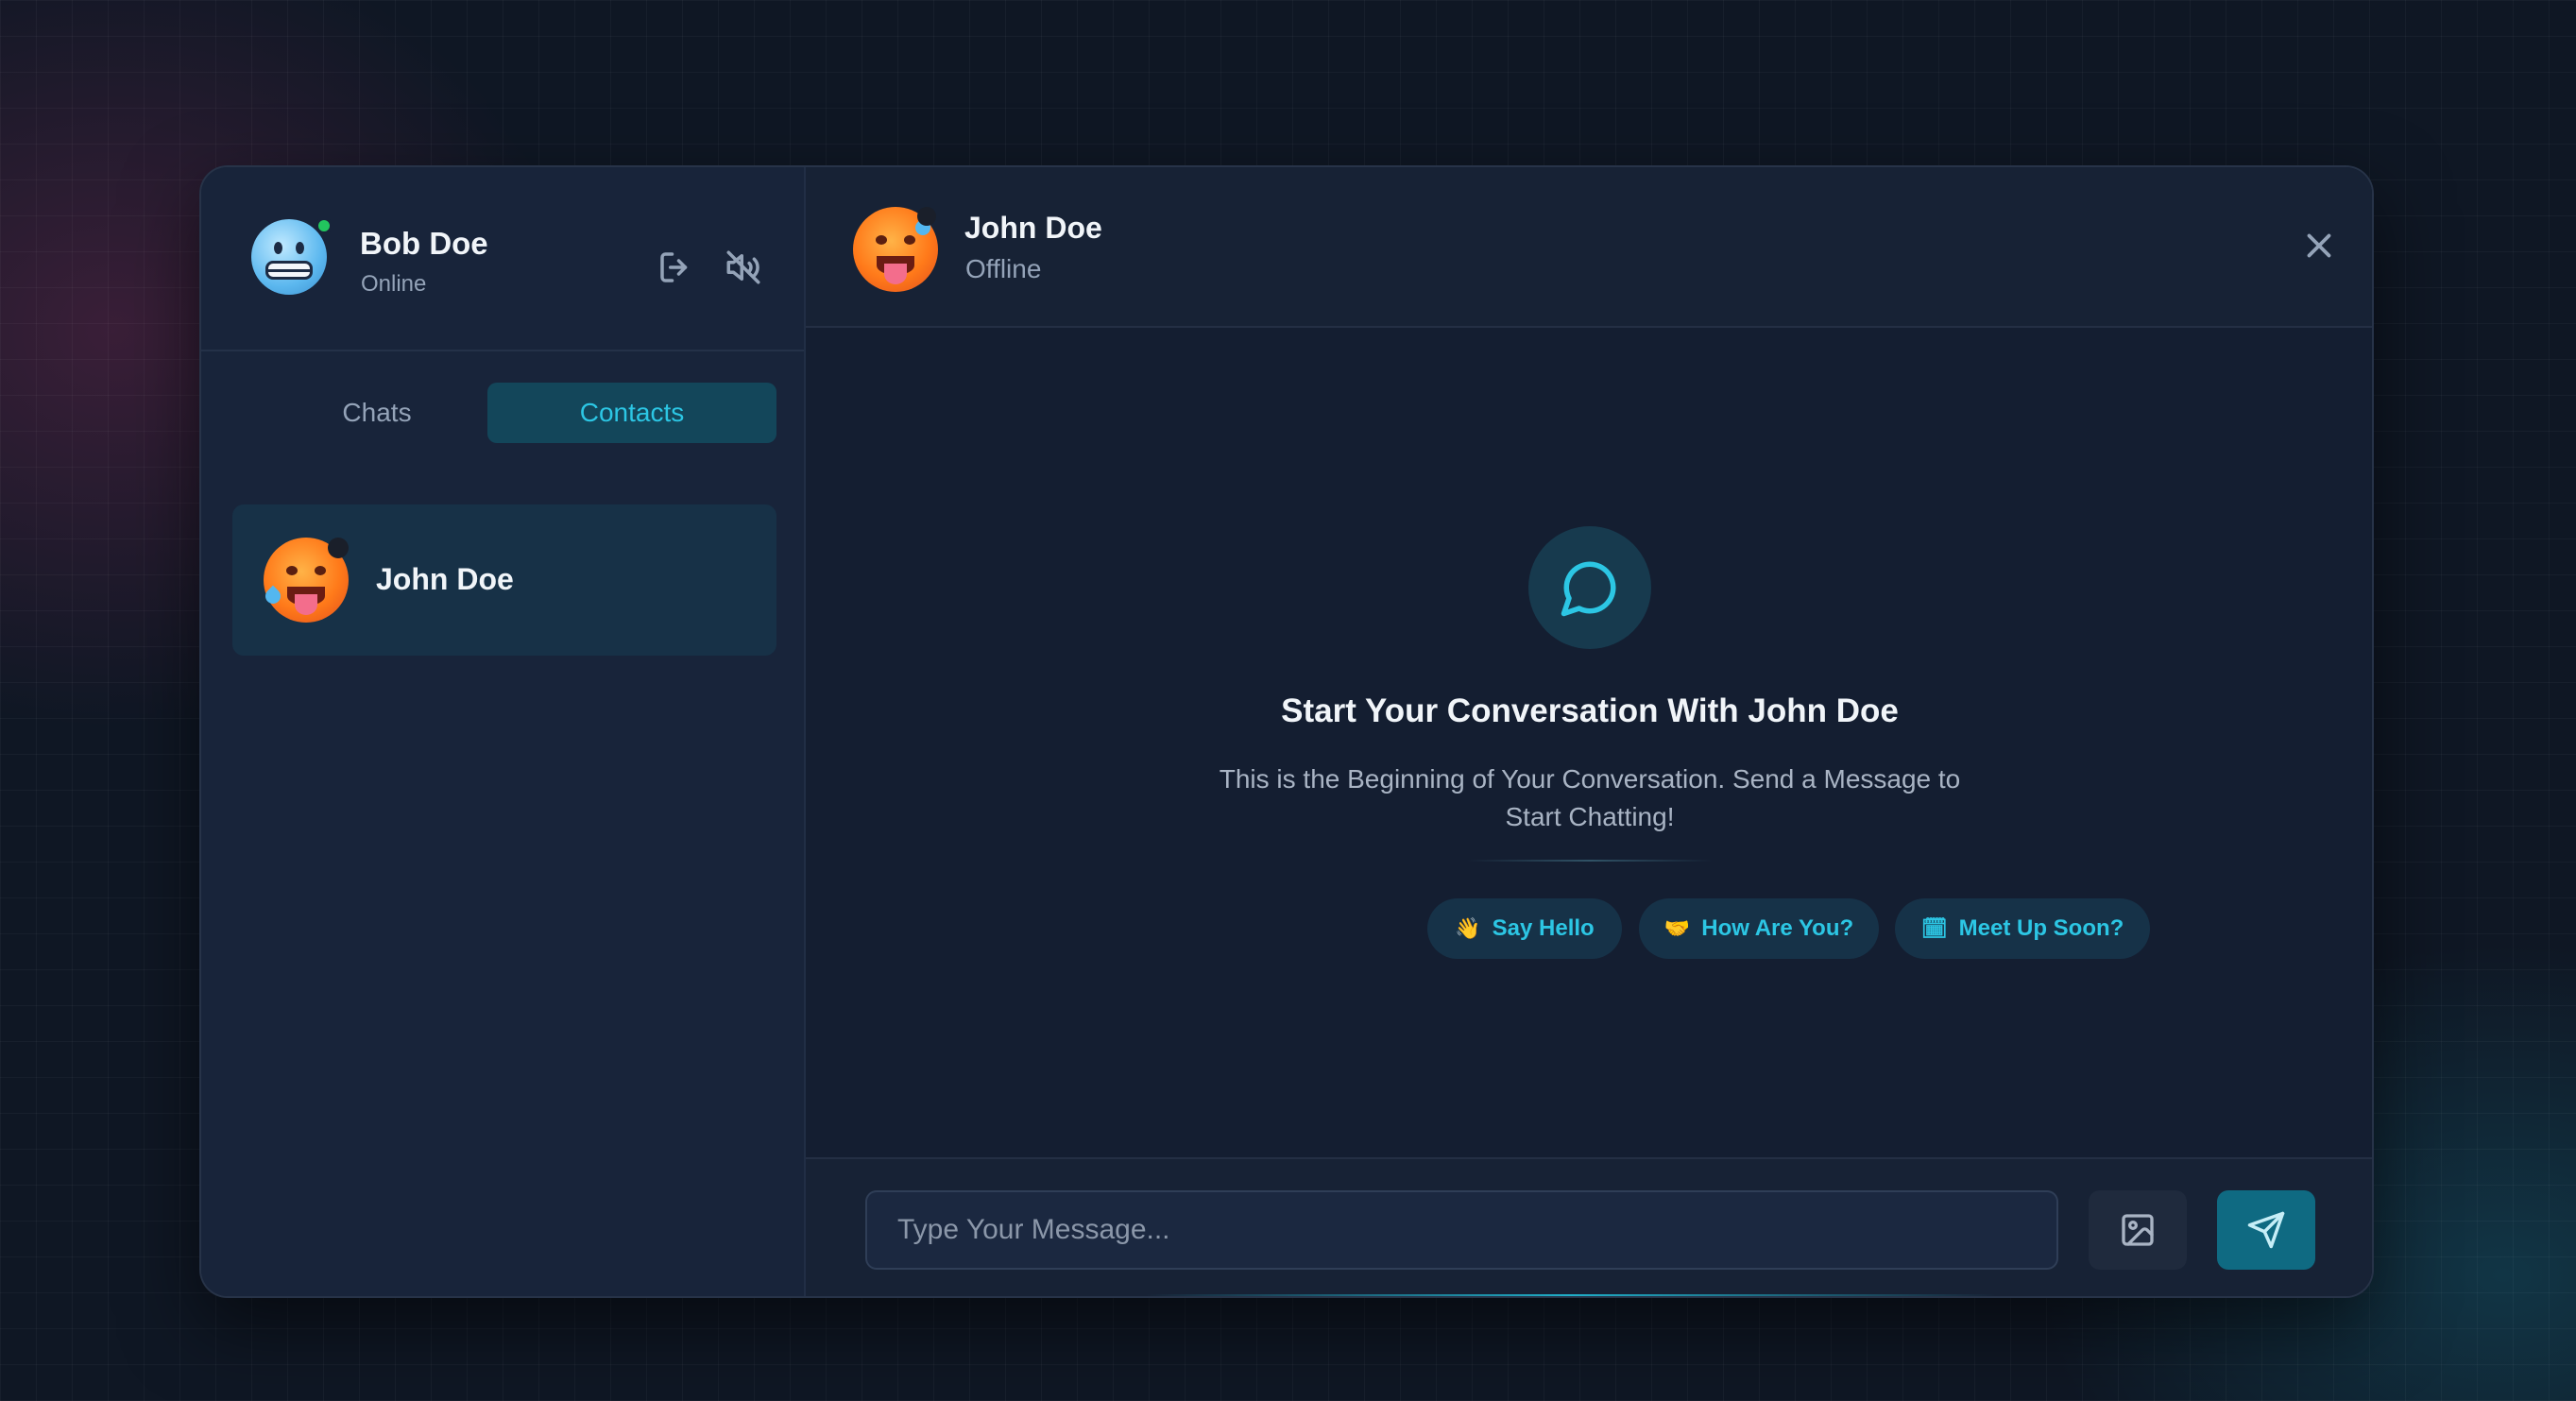  Describe the element at coordinates (2041, 928) in the screenshot. I see `suggestion-label: Meet Up Soon?` at that location.